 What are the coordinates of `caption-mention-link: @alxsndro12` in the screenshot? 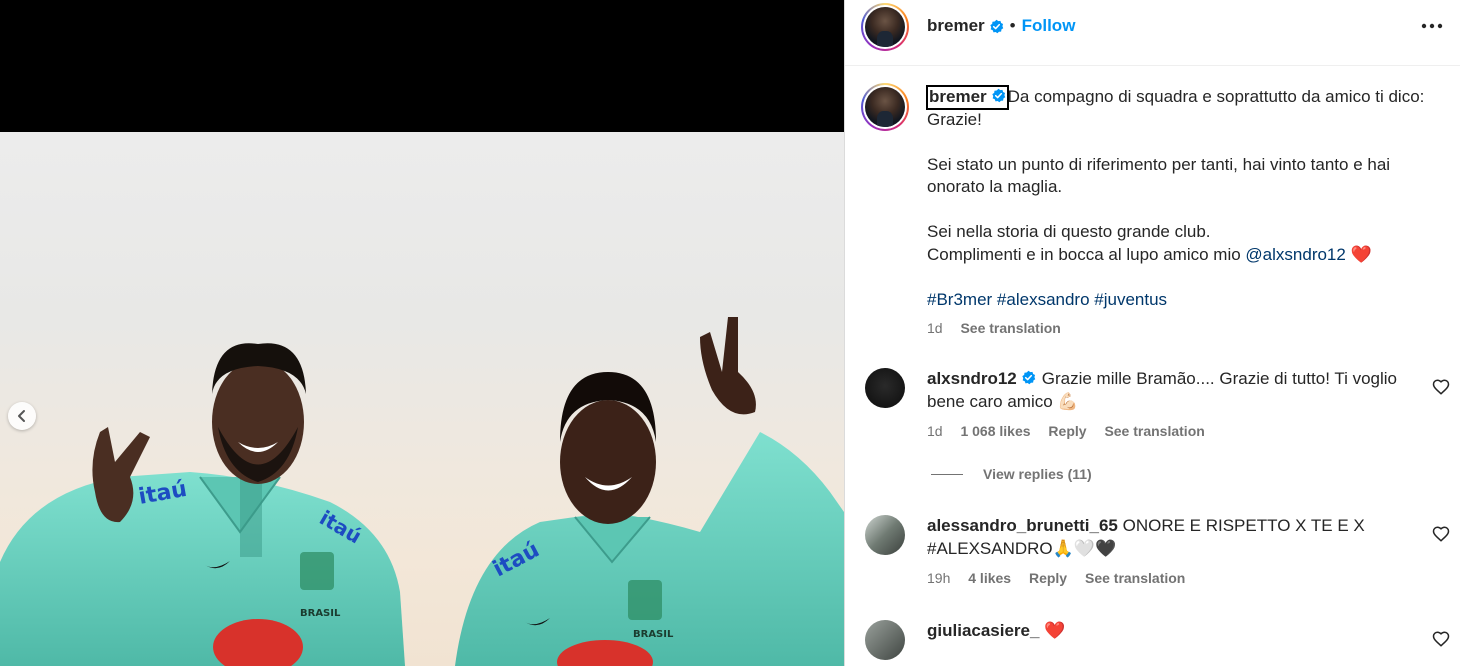 It's located at (1295, 254).